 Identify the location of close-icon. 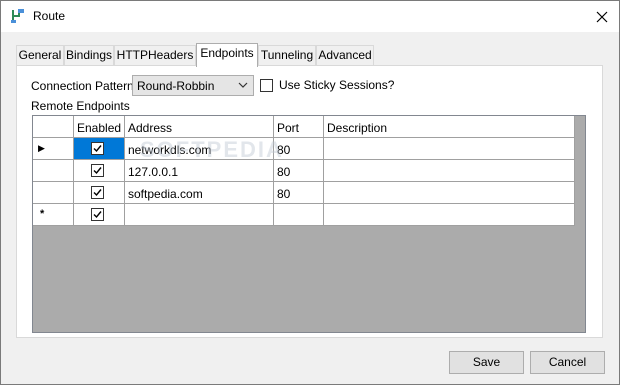
(602, 16).